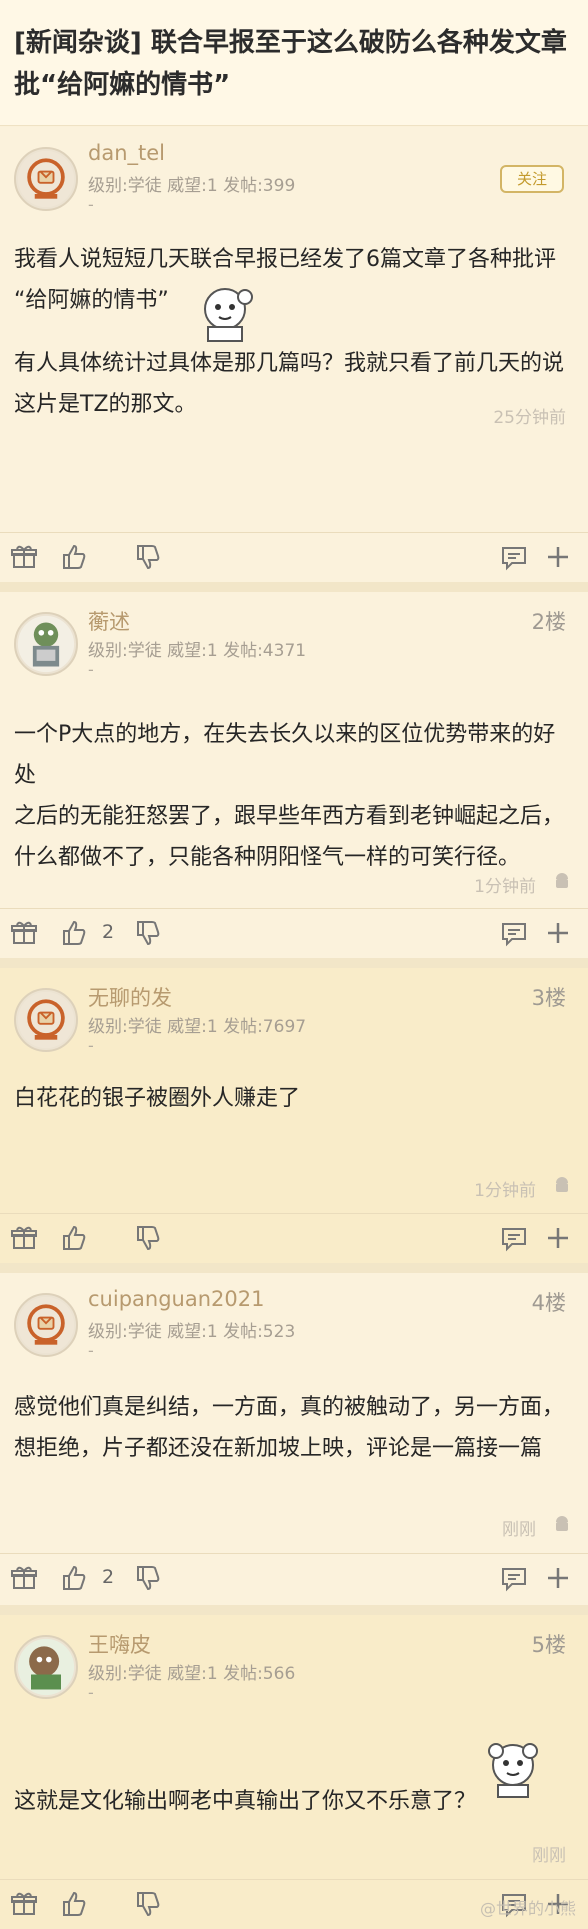 The width and height of the screenshot is (588, 1929). I want to click on post-header: cuipanguan2021 级别:学徒 威望:1 发帖:523 - 4楼, so click(294, 1328).